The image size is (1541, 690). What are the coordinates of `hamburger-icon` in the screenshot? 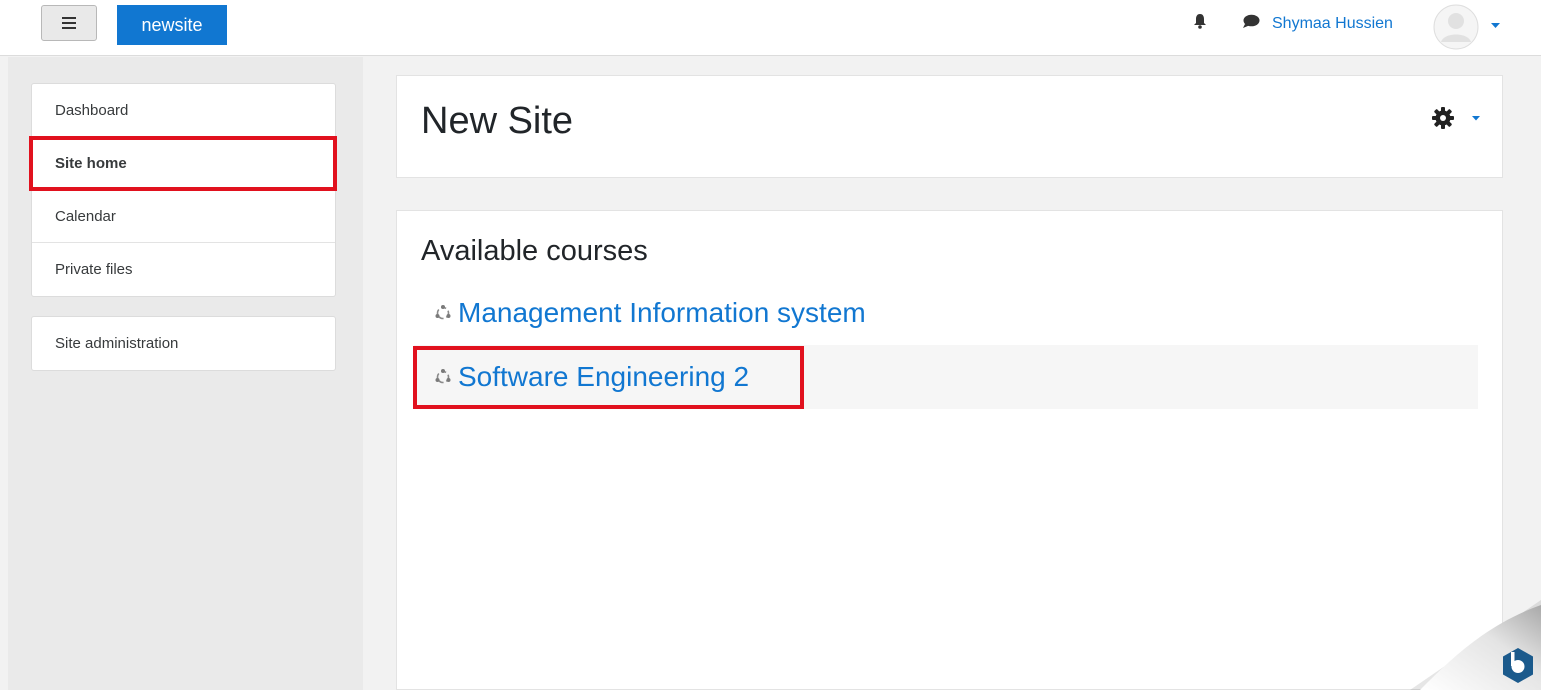 It's located at (69, 23).